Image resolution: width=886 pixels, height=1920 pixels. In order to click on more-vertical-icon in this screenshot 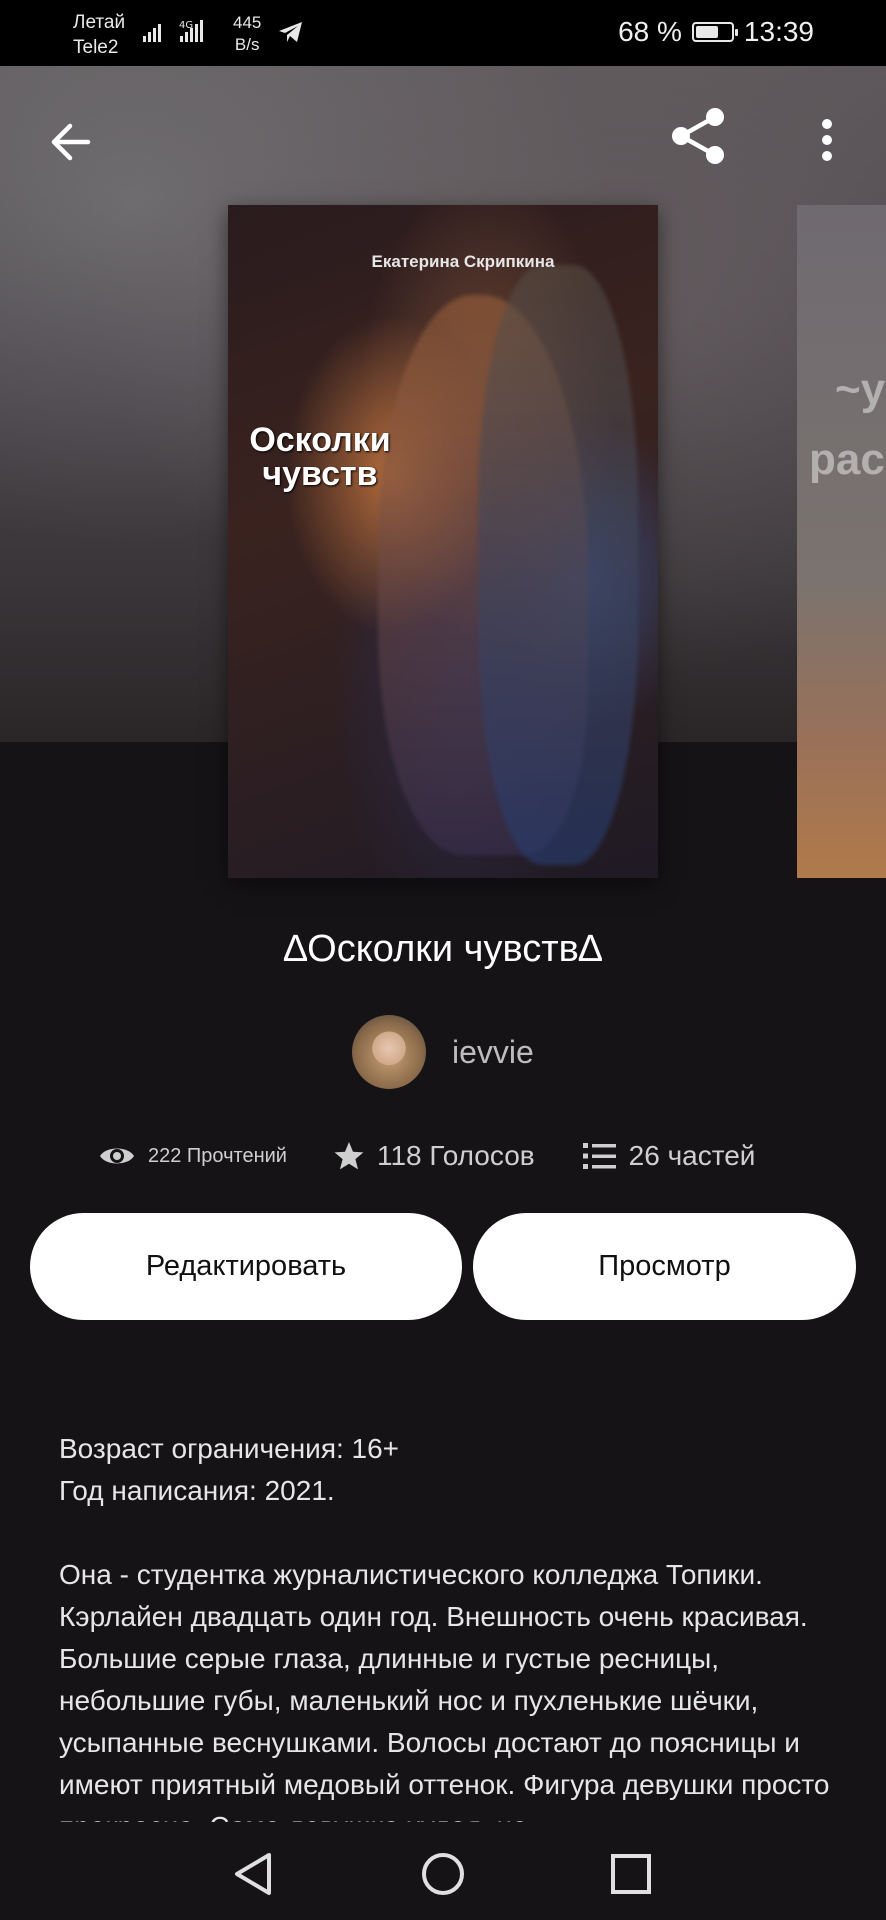, I will do `click(827, 140)`.